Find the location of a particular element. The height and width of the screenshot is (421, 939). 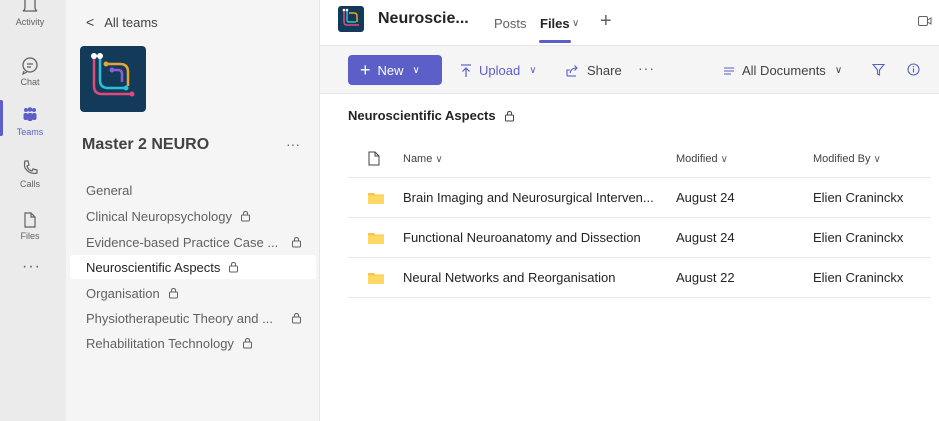

channel-item-general: General is located at coordinates (193, 190).